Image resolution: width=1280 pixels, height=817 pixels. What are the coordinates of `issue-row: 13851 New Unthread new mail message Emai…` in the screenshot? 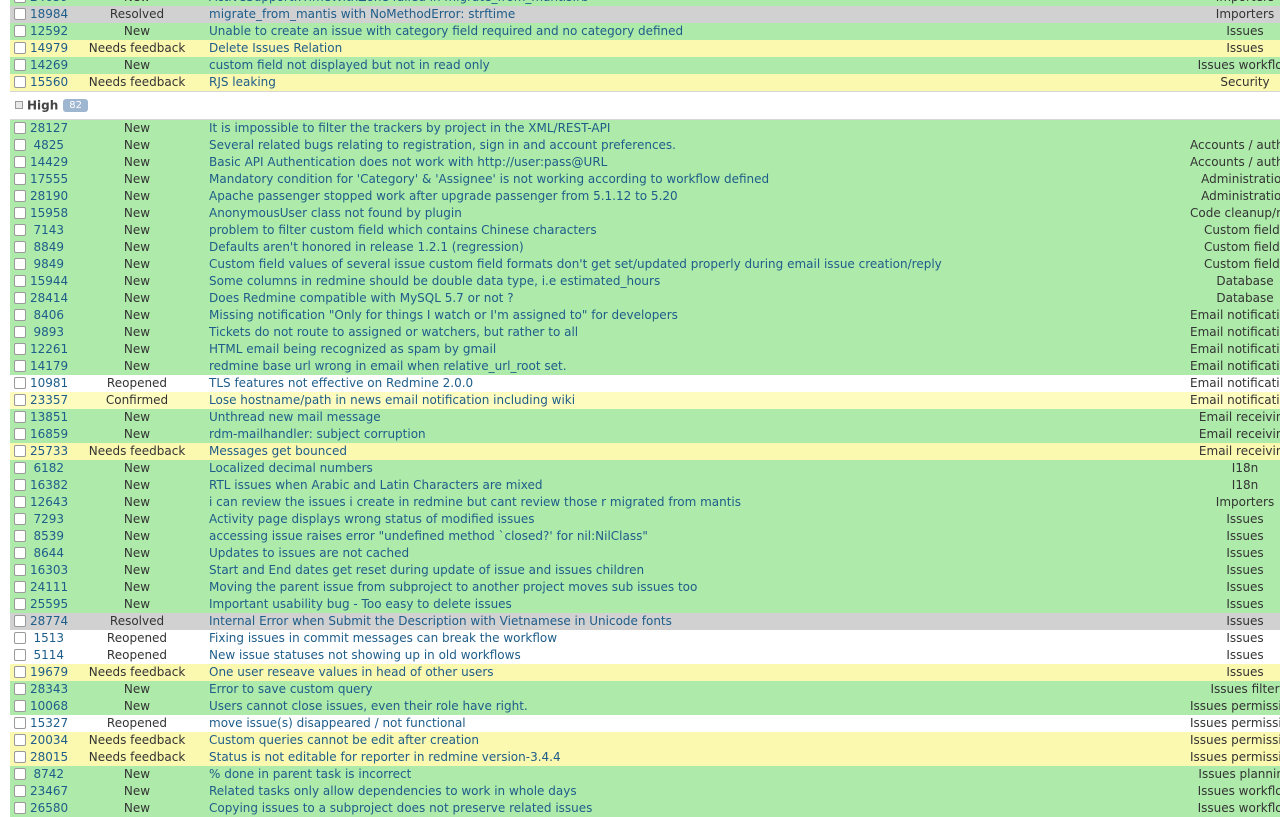 It's located at (645, 417).